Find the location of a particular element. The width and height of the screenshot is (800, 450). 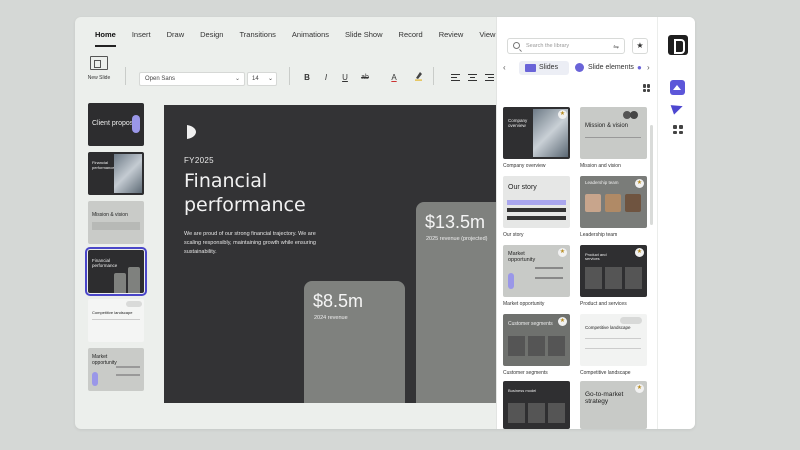

card-title: Leadership team is located at coordinates (602, 182).